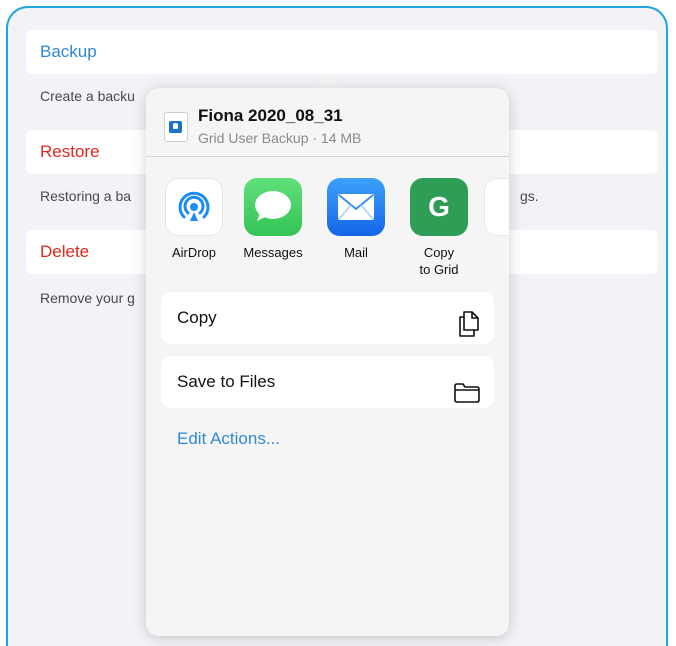 This screenshot has height=646, width=676. I want to click on copy-icon, so click(469, 332).